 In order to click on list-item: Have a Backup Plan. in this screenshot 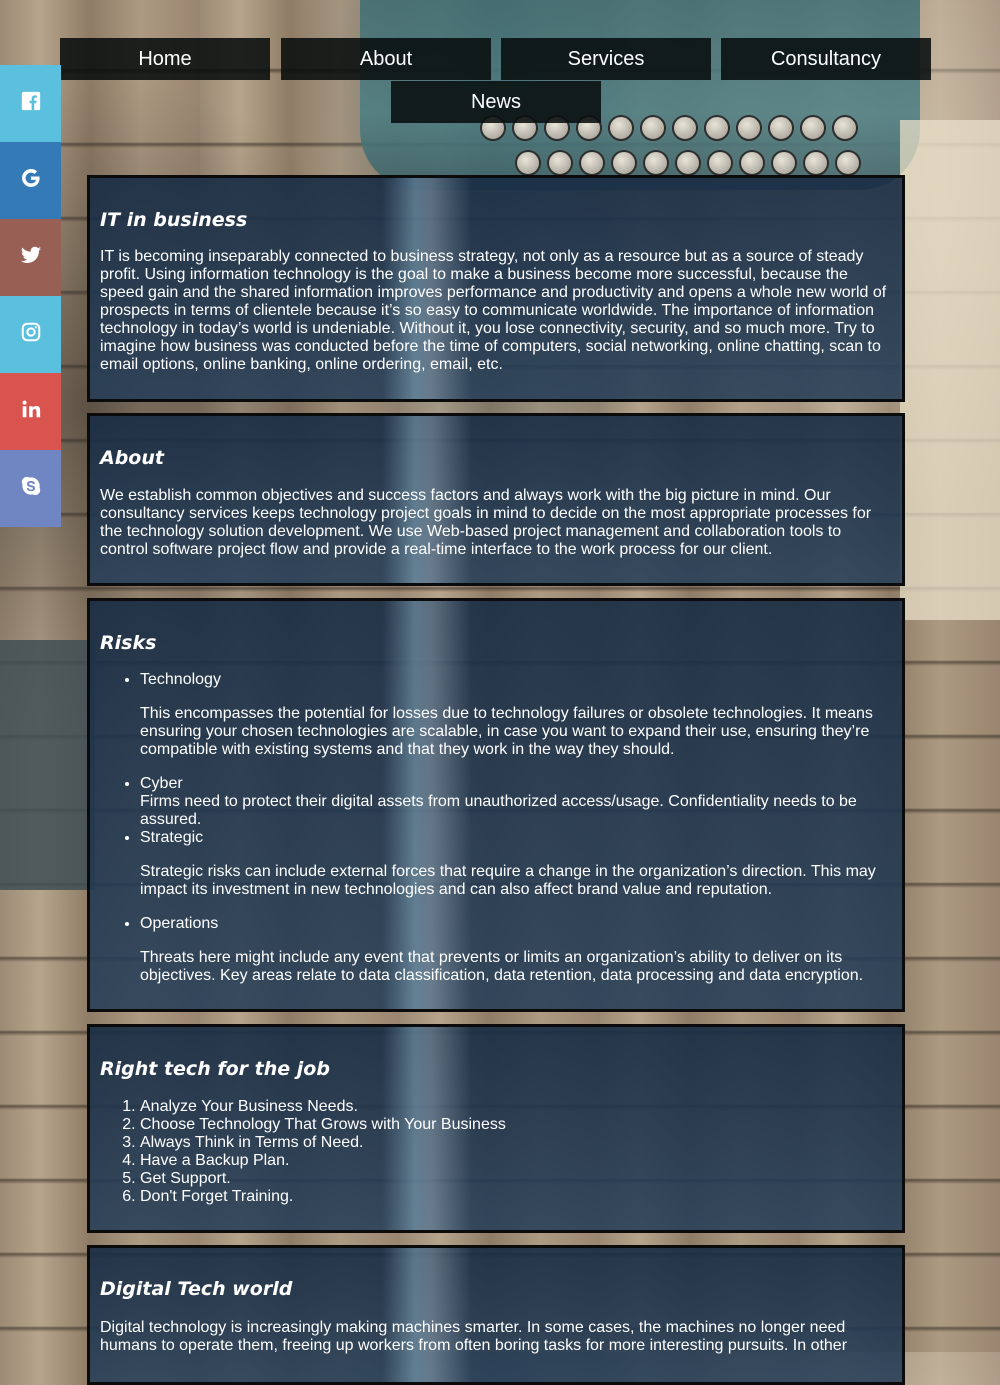, I will do `click(515, 1161)`.